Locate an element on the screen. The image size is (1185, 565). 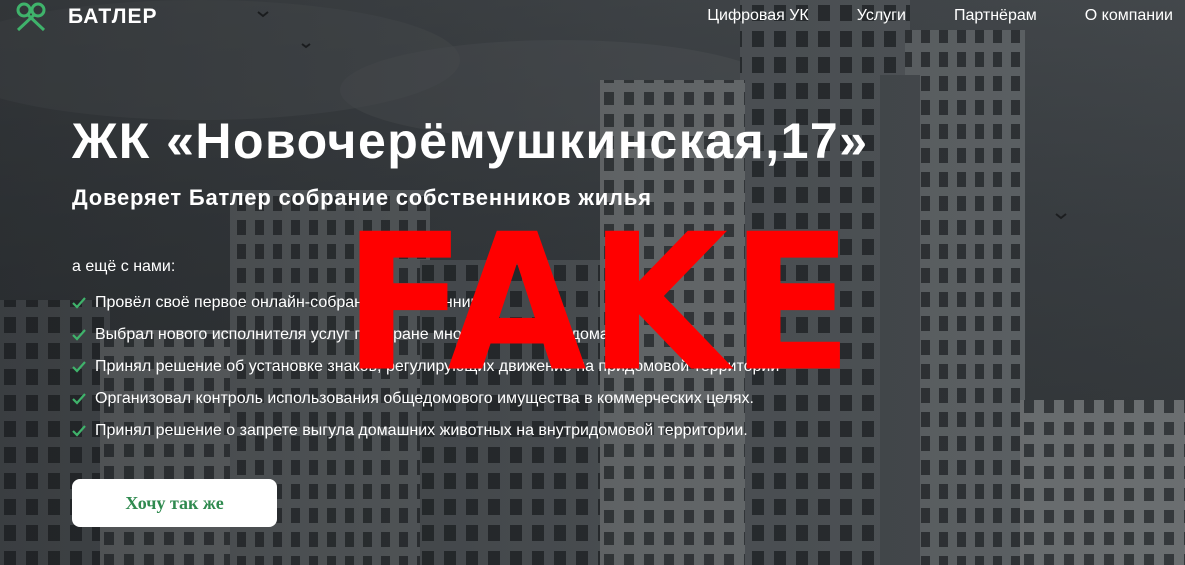
nav-item-partners: Партнёрам is located at coordinates (995, 16).